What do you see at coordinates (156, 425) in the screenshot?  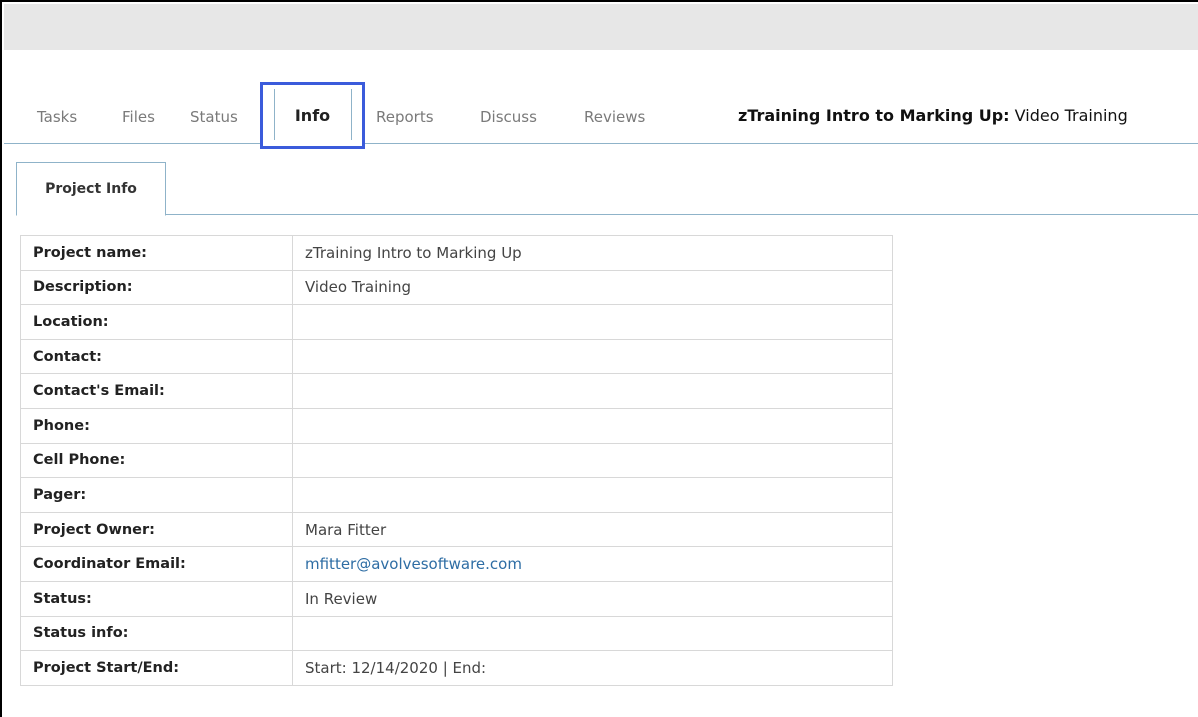 I see `row-label: Phone:` at bounding box center [156, 425].